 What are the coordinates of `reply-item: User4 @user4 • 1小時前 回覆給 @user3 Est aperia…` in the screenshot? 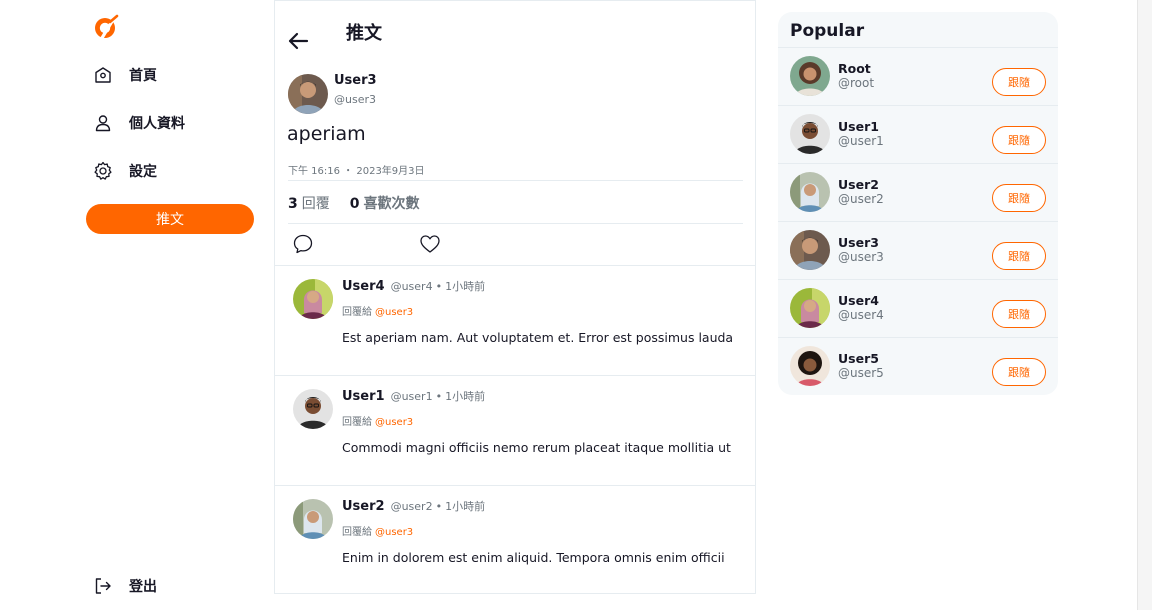 It's located at (515, 321).